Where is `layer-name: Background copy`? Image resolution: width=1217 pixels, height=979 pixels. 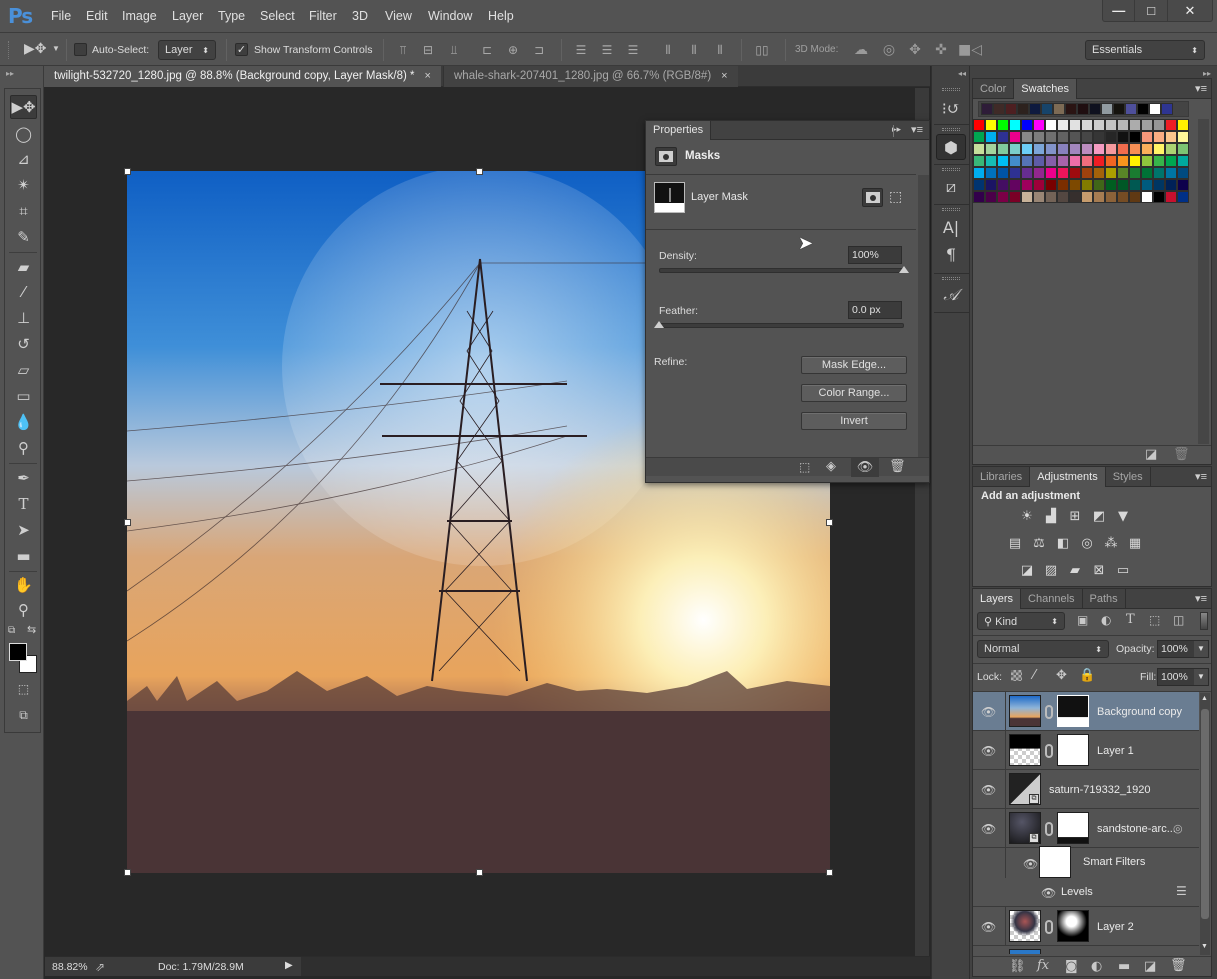 layer-name: Background copy is located at coordinates (1139, 712).